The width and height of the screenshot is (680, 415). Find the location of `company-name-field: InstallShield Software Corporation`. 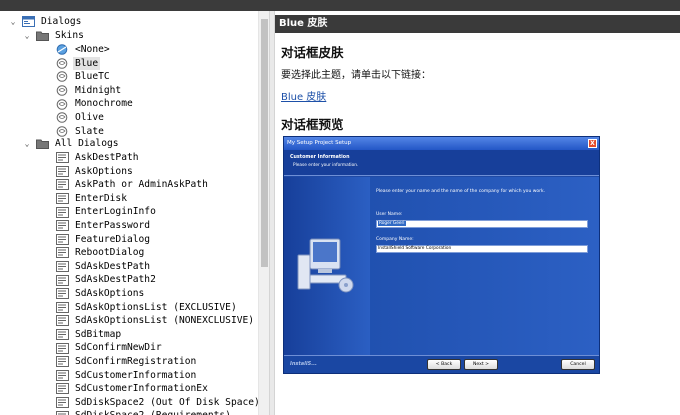

company-name-field: InstallShield Software Corporation is located at coordinates (482, 249).